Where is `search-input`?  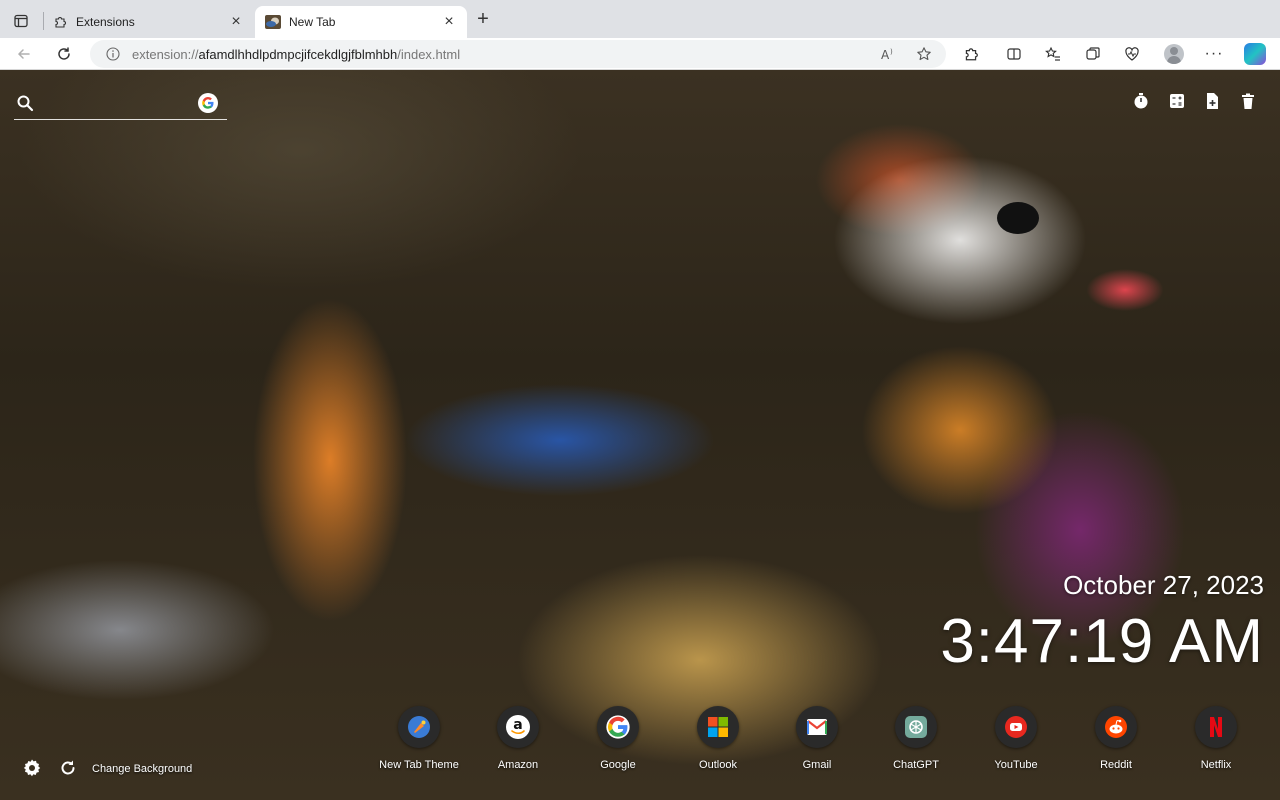
search-input is located at coordinates (115, 104).